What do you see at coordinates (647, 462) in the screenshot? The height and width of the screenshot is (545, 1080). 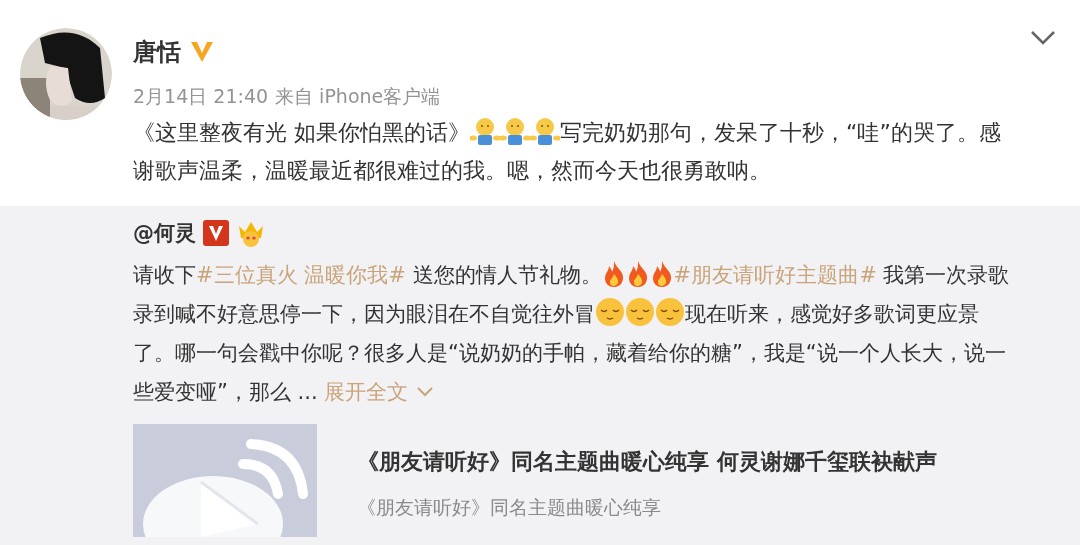 I see `card-title: 《朋友请听好》同名主题曲暖心纯享 何灵谢娜千玺联袂献声` at bounding box center [647, 462].